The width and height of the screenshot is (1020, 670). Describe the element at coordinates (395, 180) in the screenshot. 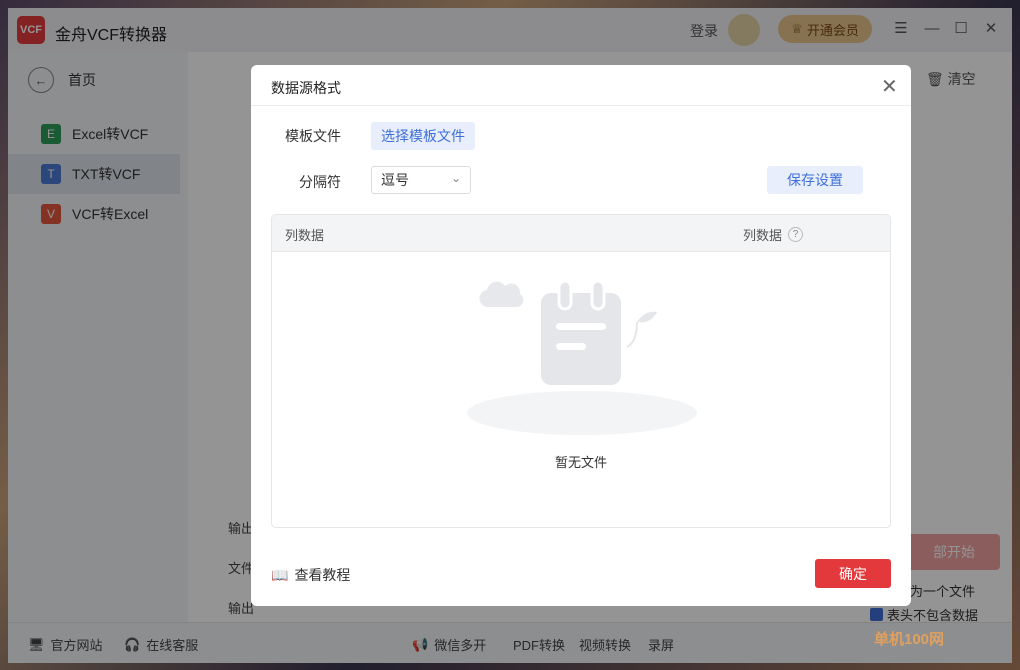

I see `delimiter-value: 逗号` at that location.